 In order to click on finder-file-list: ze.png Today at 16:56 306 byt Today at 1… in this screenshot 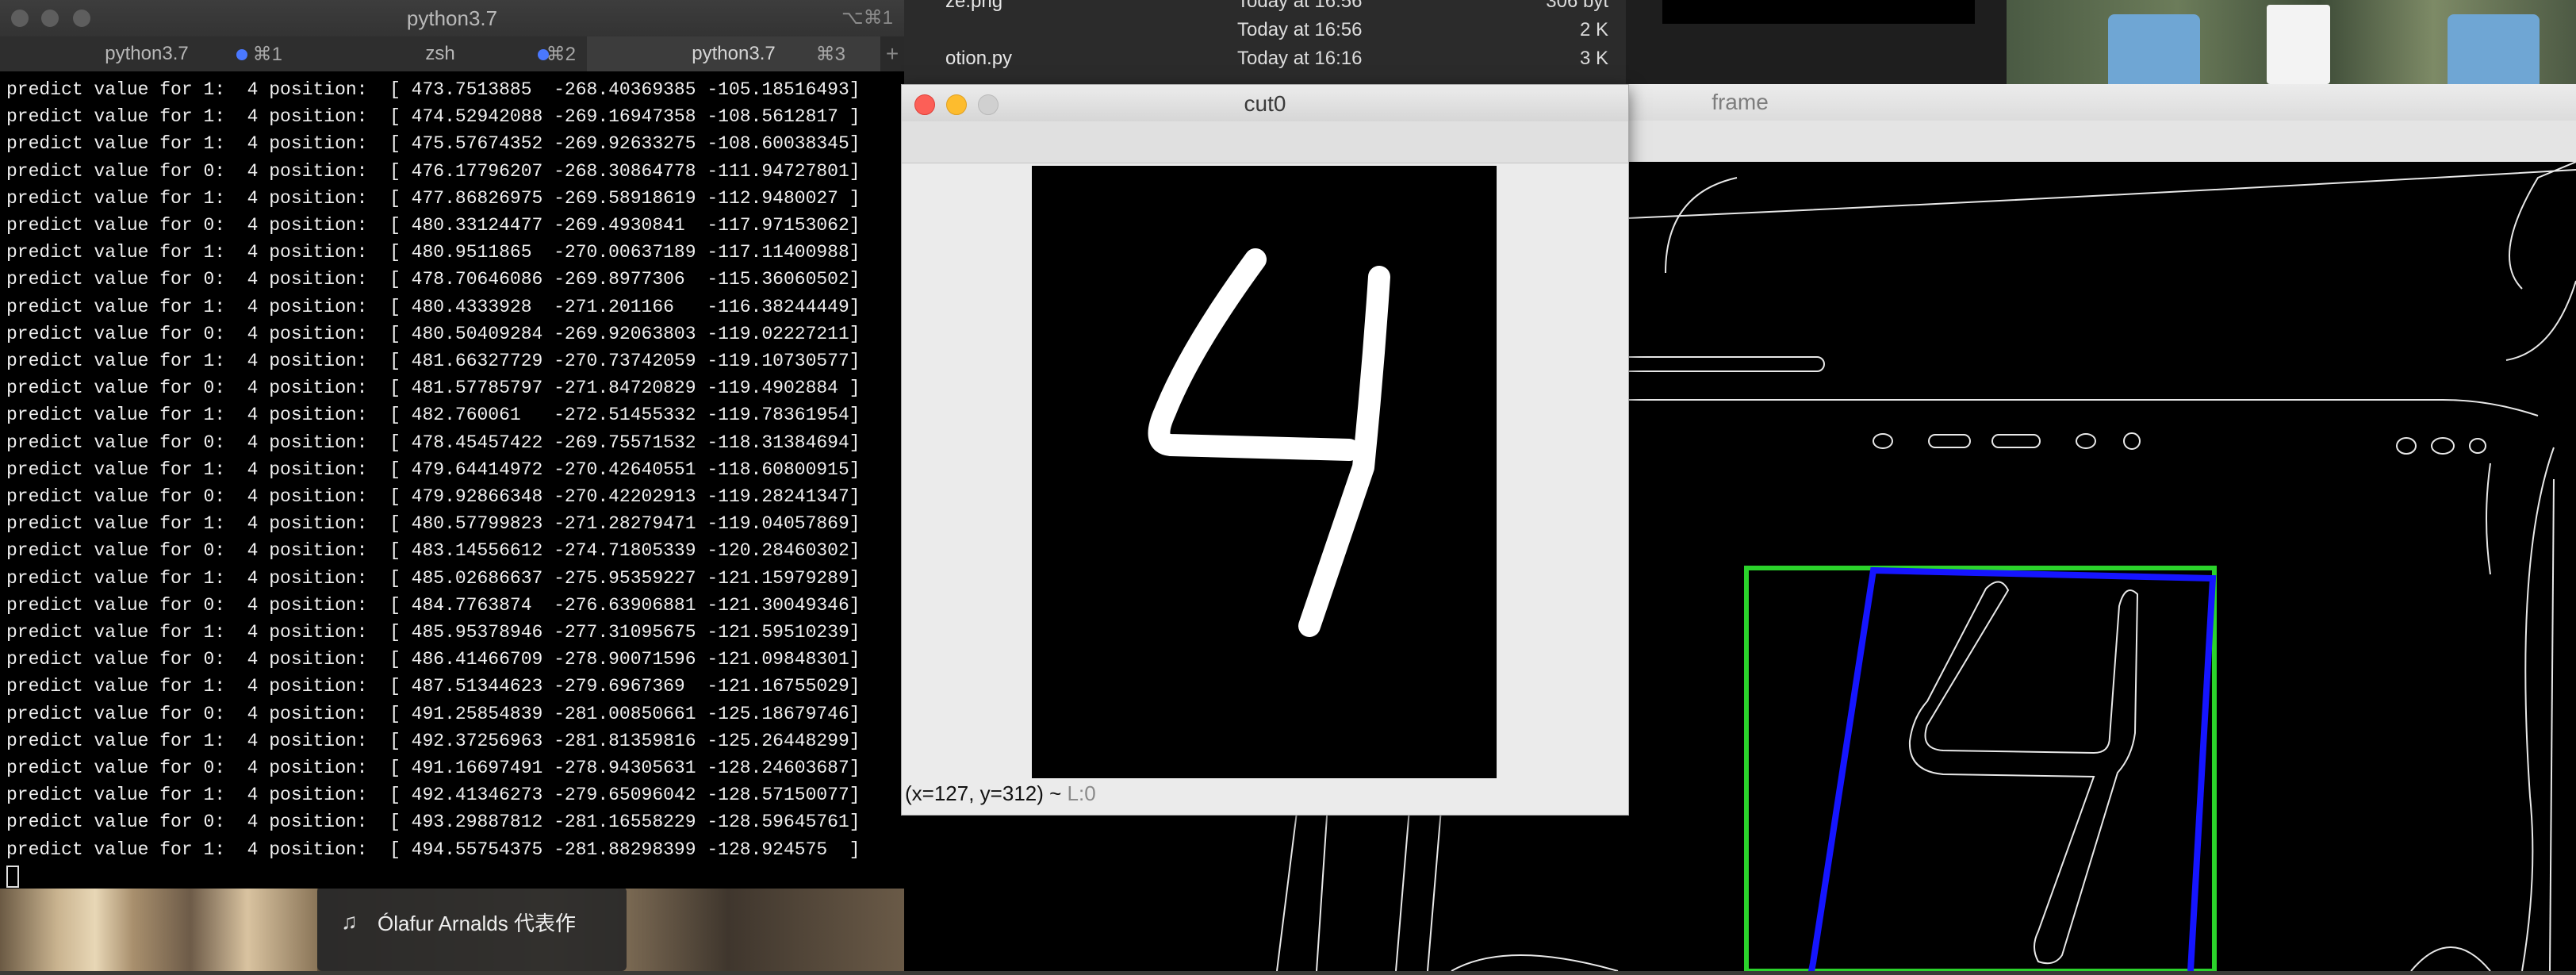, I will do `click(1265, 42)`.